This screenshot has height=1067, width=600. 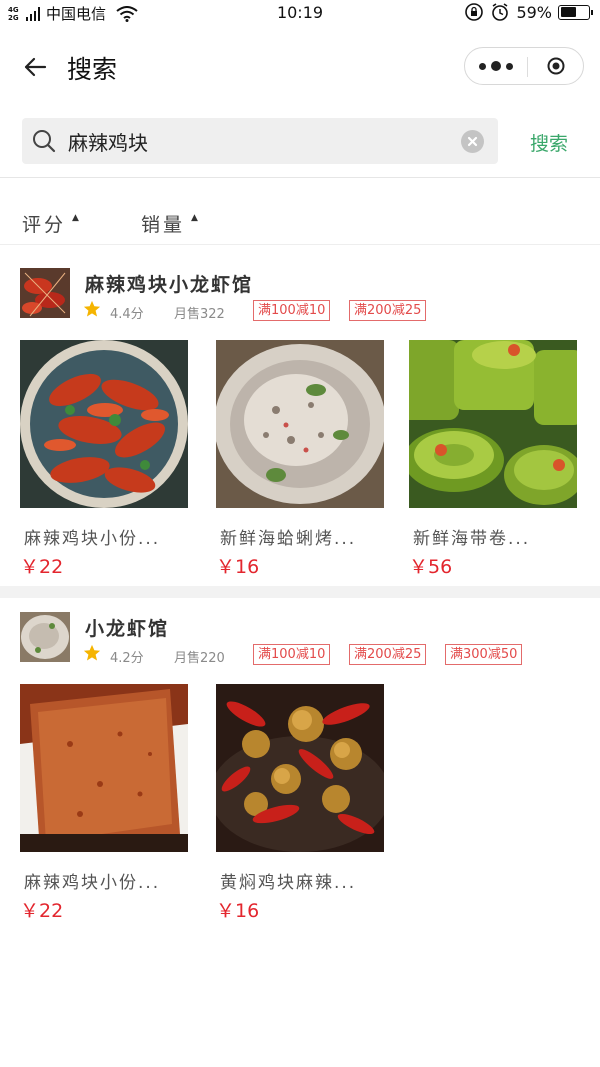 I want to click on target-close-icon, so click(x=556, y=66).